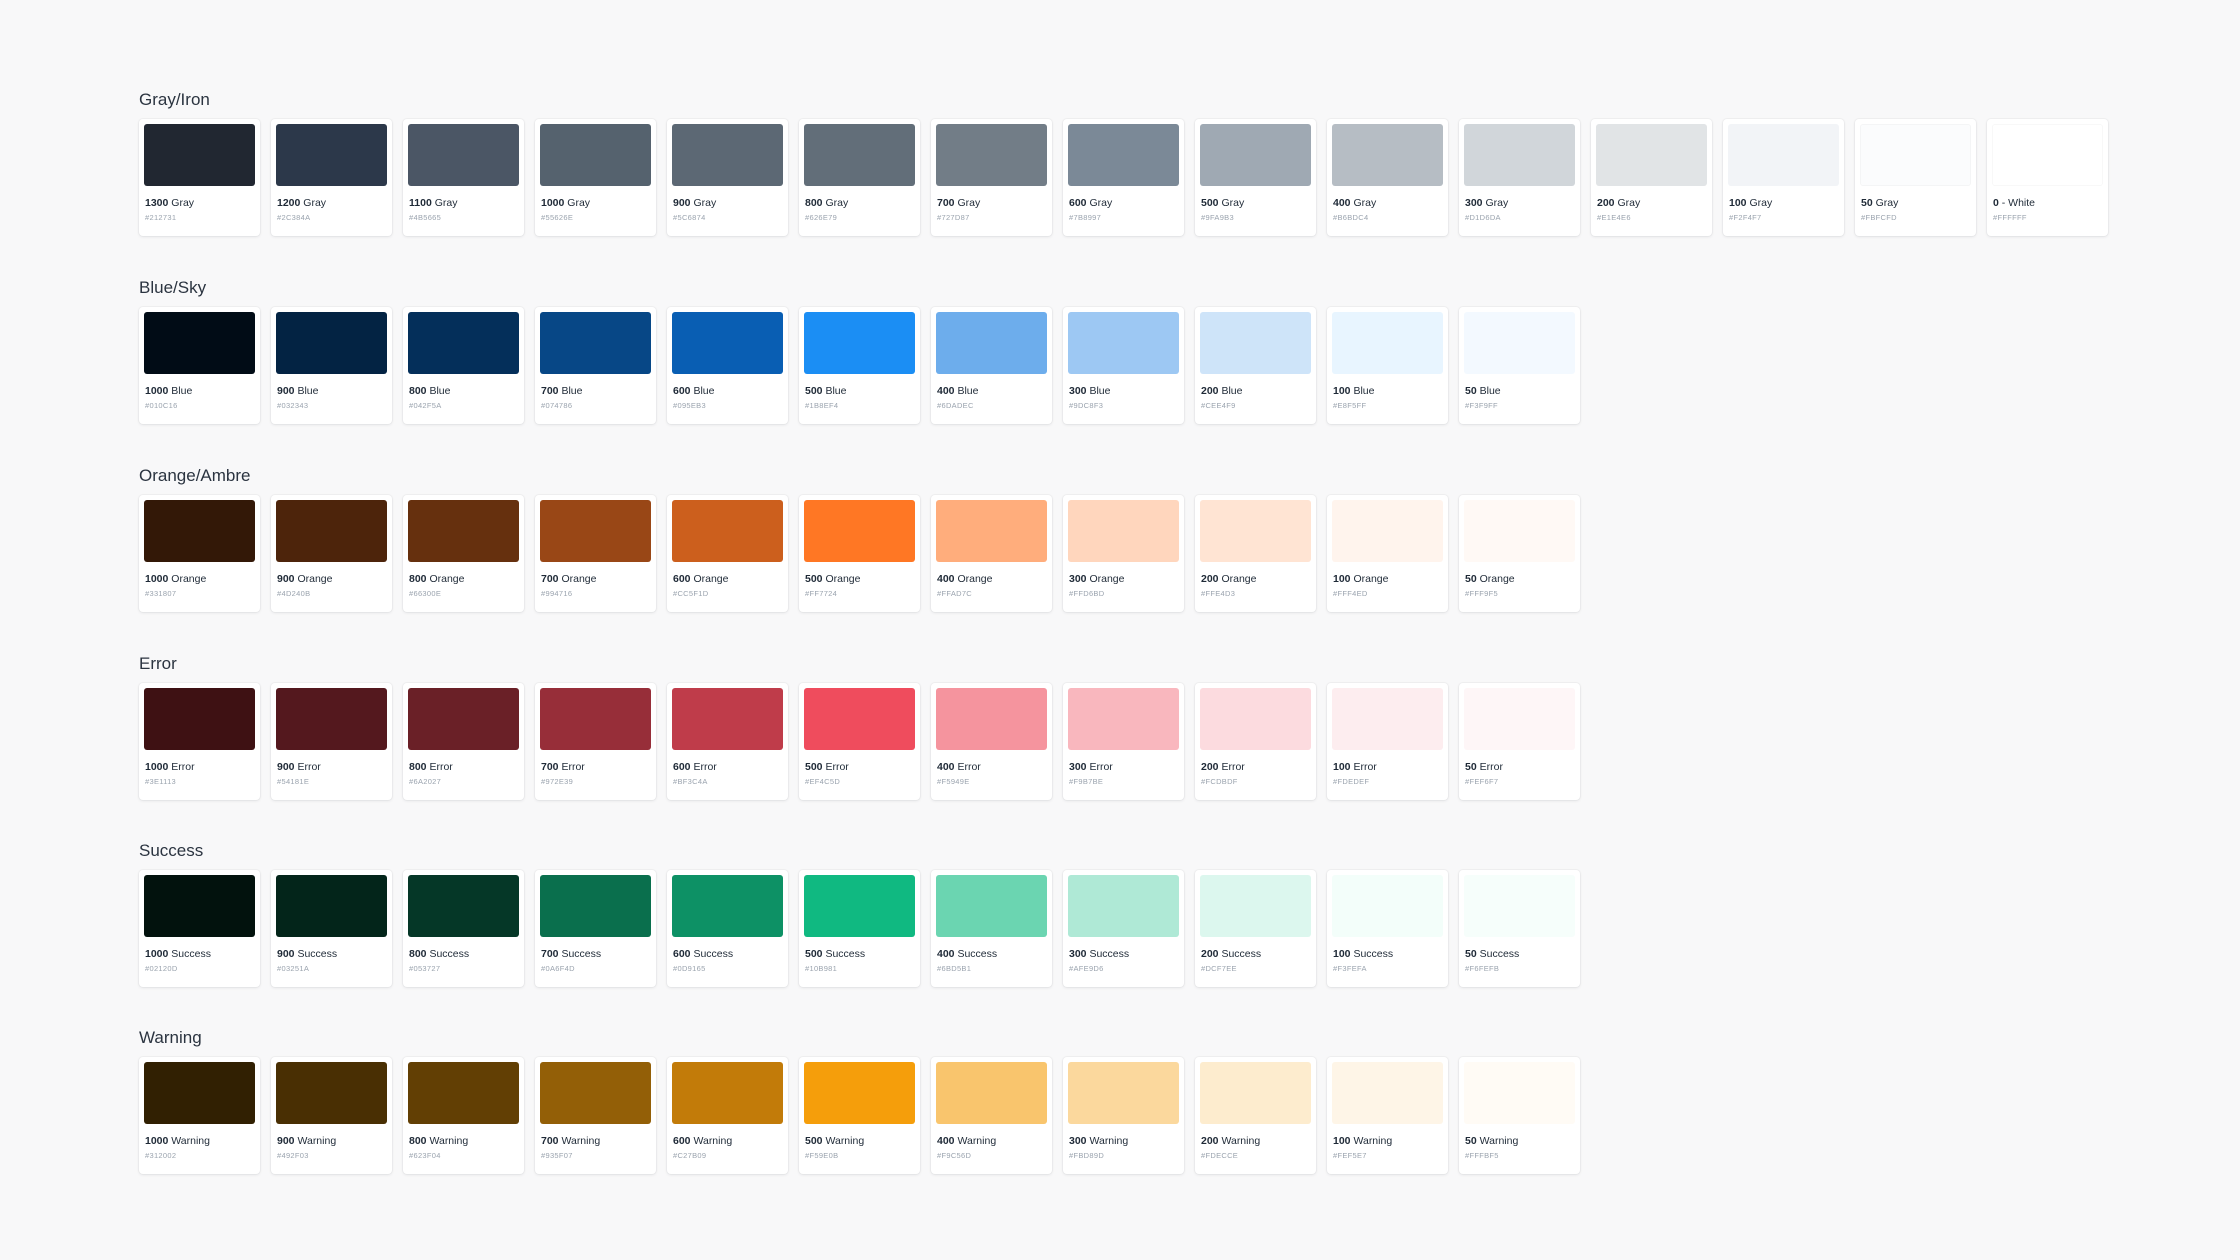 Image resolution: width=2240 pixels, height=1260 pixels. Describe the element at coordinates (1519, 177) in the screenshot. I see `color-card: 300 Gray #D1D6DA` at that location.